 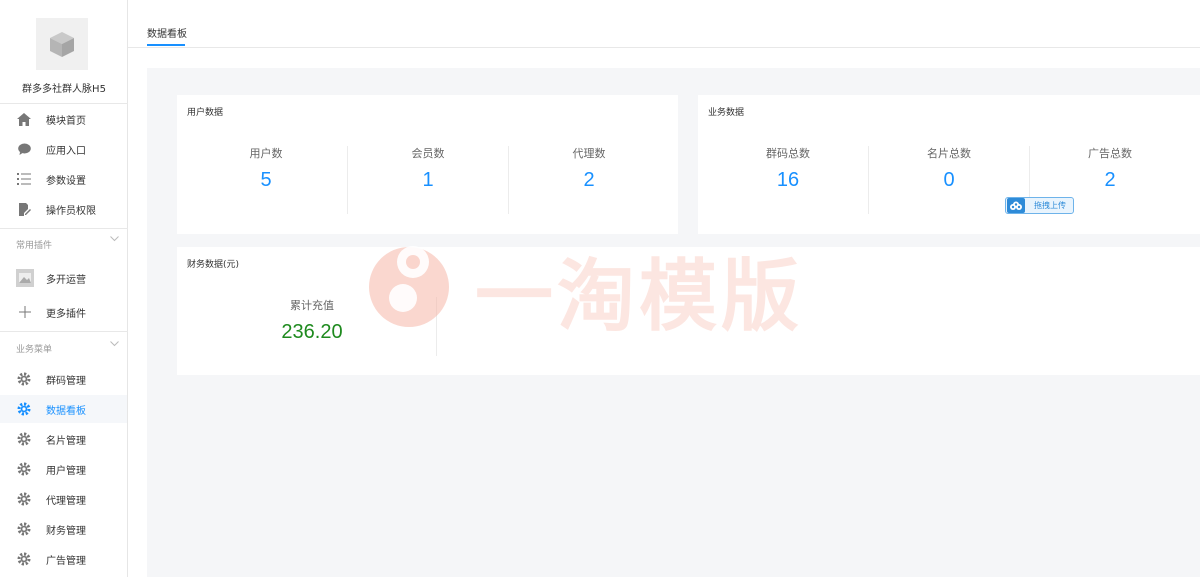 I want to click on sidebar-item-label: 代理管理, so click(x=66, y=501).